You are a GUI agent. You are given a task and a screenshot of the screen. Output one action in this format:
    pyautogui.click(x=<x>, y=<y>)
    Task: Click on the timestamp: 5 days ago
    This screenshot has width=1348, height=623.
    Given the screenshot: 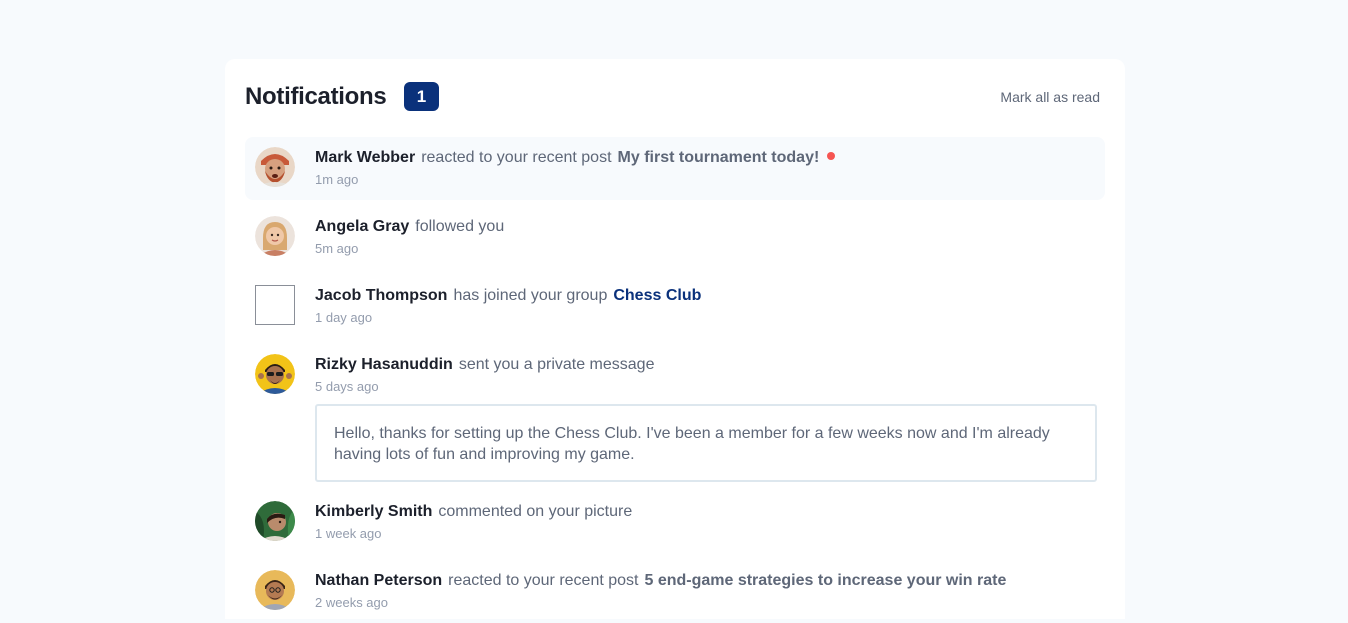 What is the action you would take?
    pyautogui.click(x=347, y=386)
    